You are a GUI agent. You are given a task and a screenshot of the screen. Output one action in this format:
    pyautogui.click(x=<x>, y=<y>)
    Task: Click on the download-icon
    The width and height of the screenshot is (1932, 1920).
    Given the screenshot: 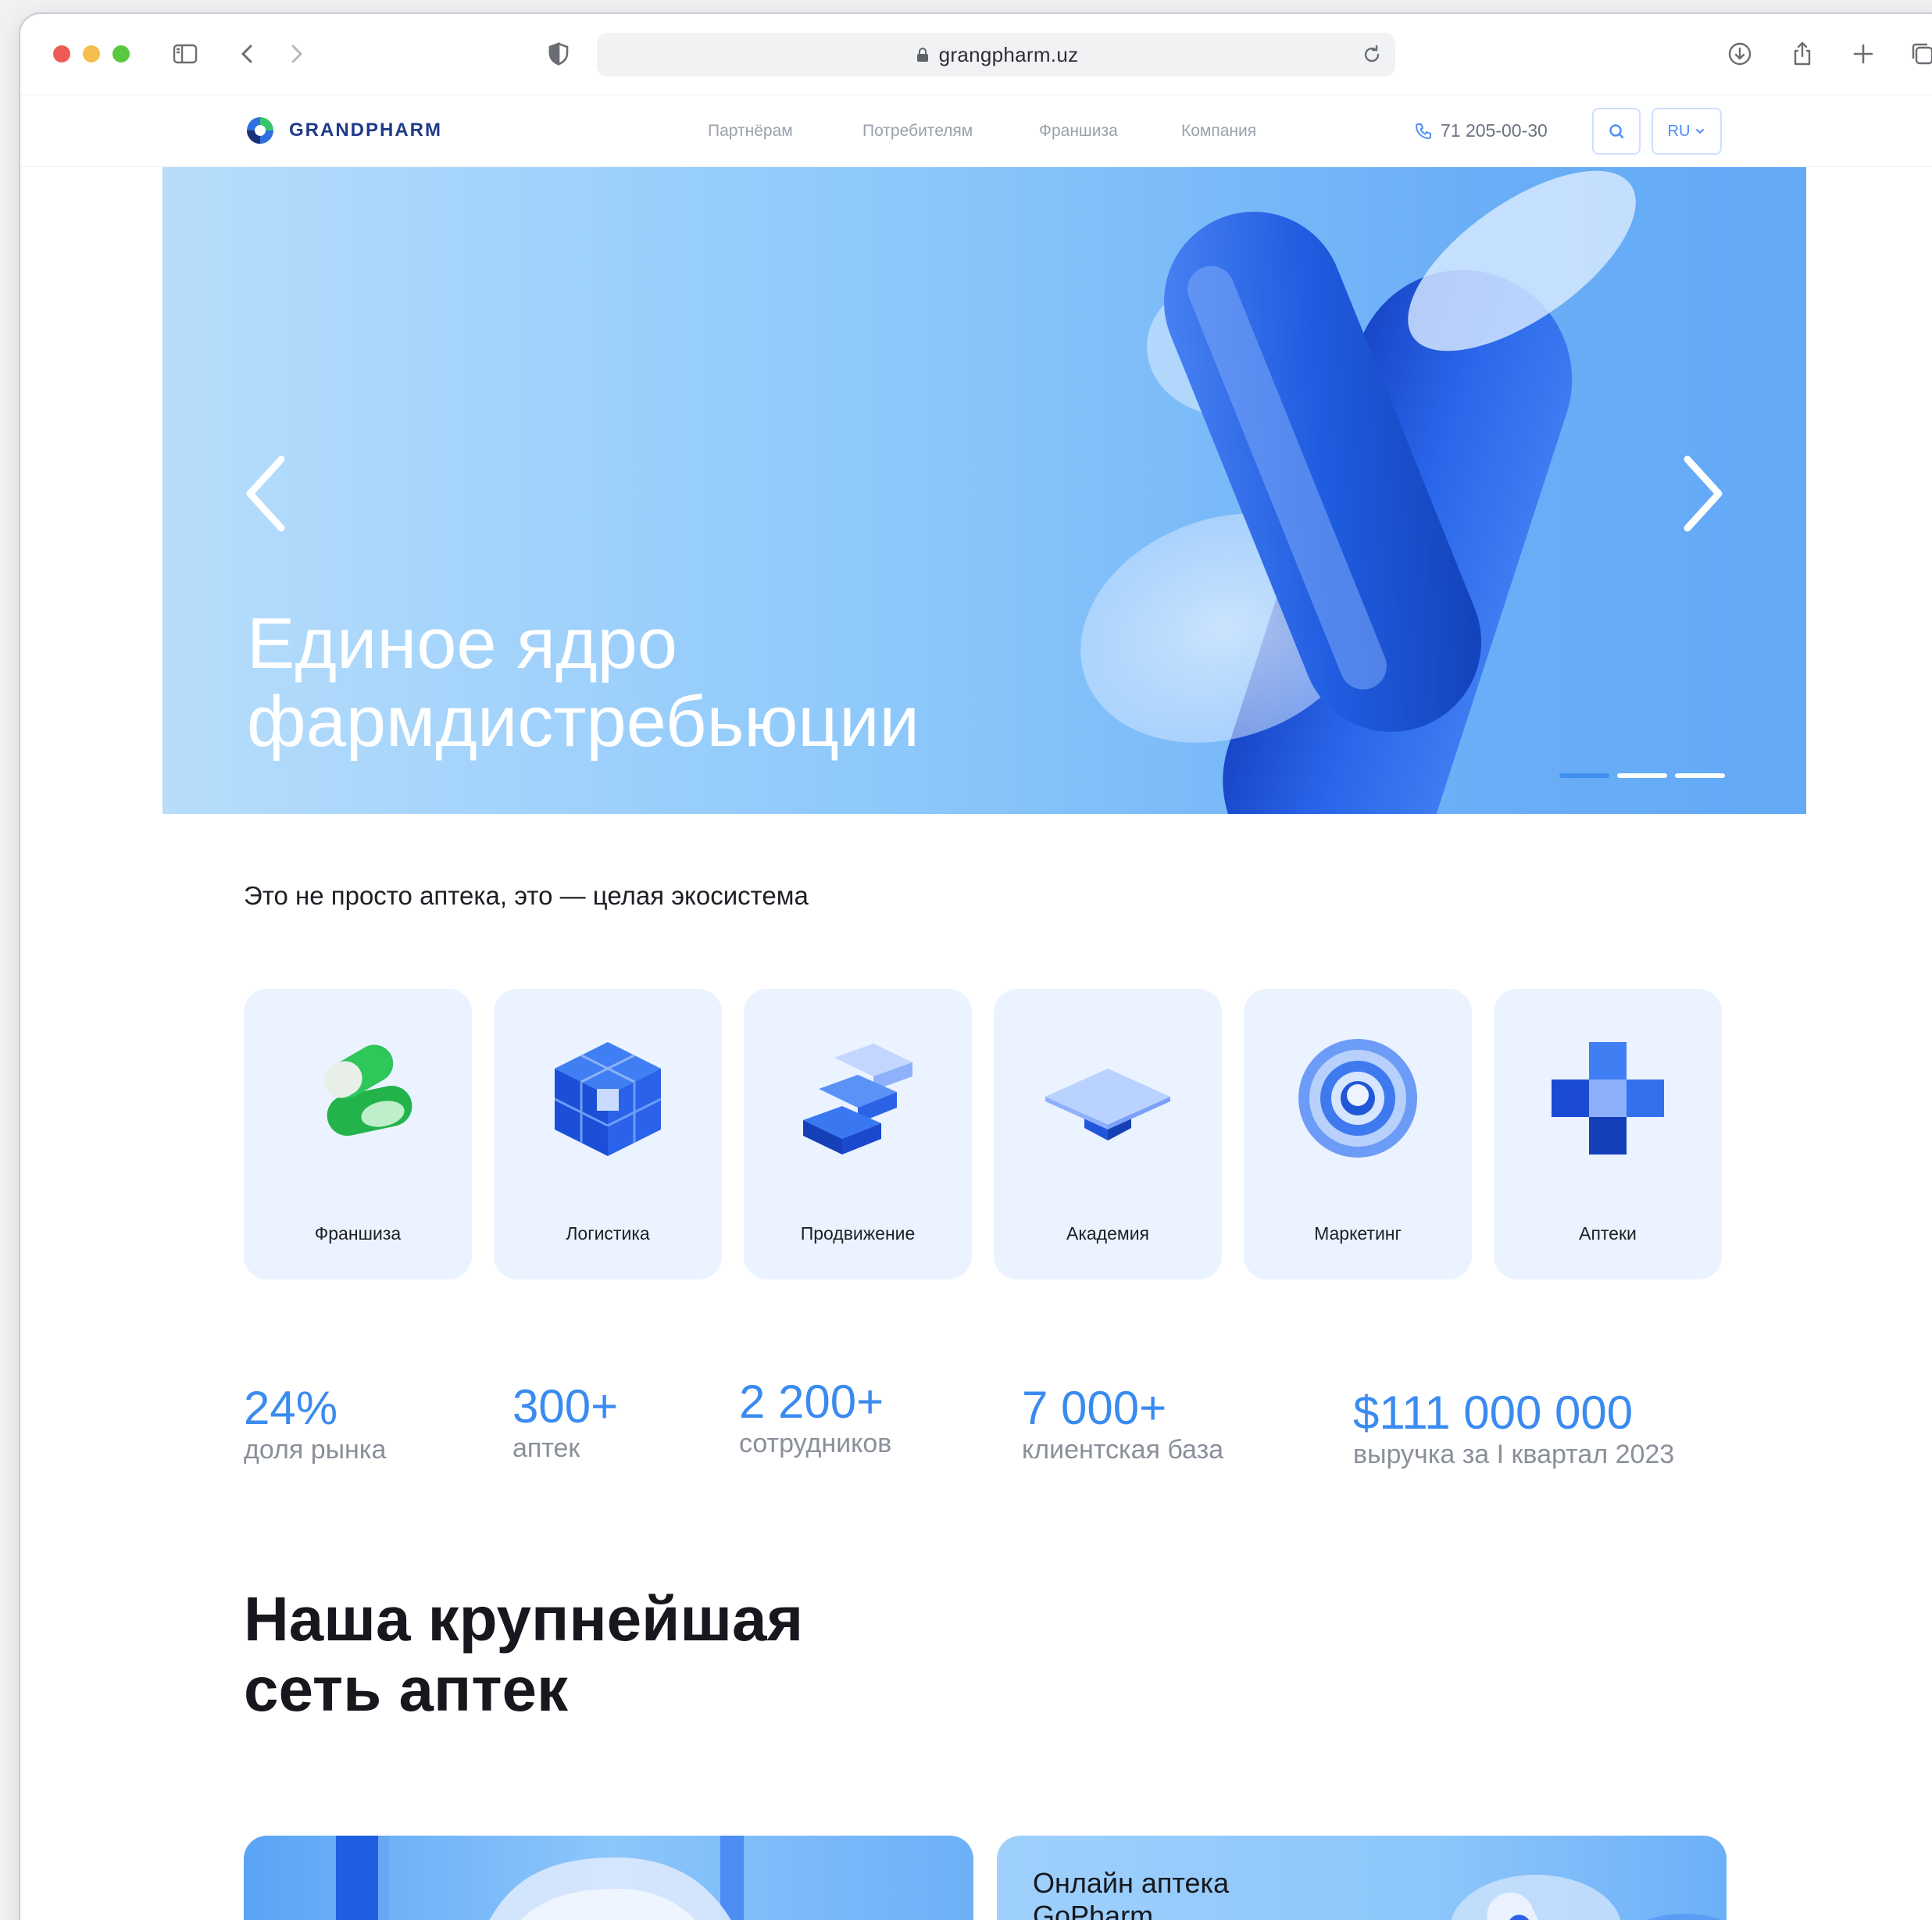 What is the action you would take?
    pyautogui.click(x=1739, y=53)
    